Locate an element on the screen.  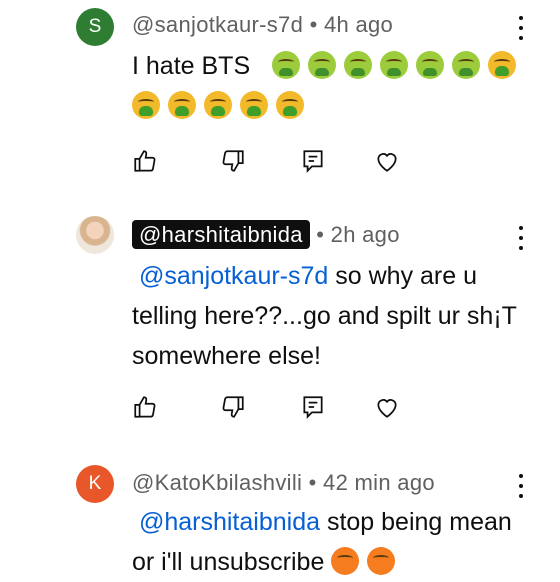
avatar: S is located at coordinates (95, 27).